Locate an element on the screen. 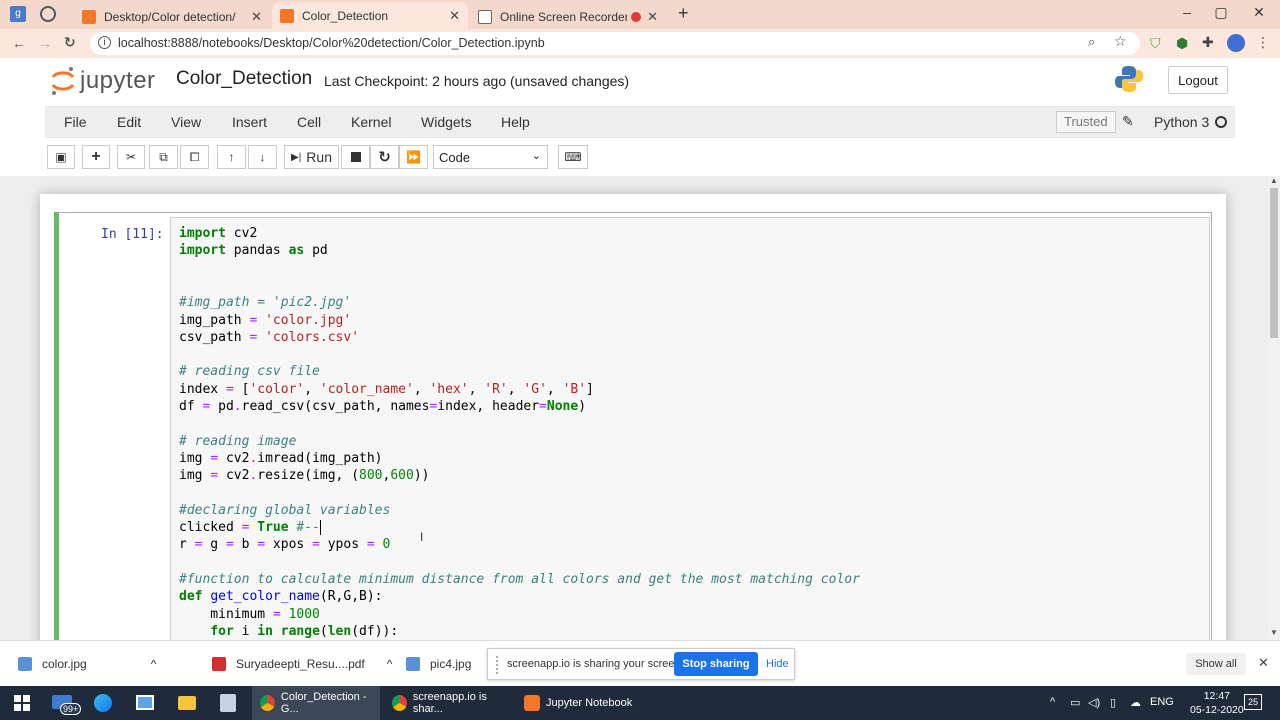 This screenshot has height=720, width=1280. restart-run-all-button: ⏩ is located at coordinates (413, 157).